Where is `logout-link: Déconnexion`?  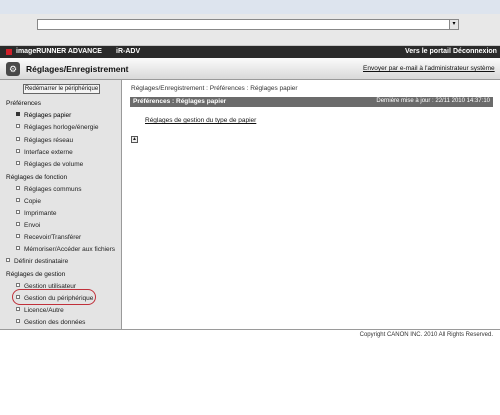
logout-link: Déconnexion is located at coordinates (475, 51).